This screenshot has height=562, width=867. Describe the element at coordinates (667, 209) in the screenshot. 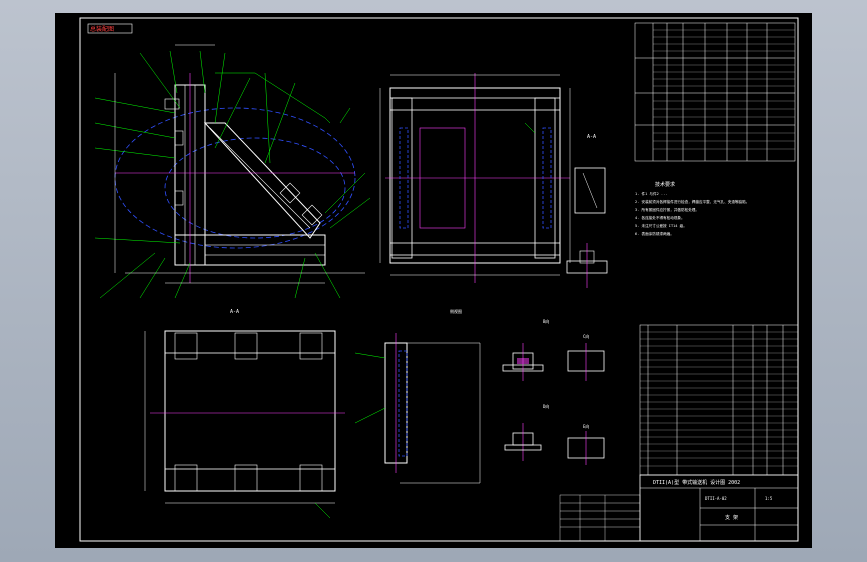

I see `note-3: 3. 所有紧固件应拧紧，并做防松处理。` at that location.